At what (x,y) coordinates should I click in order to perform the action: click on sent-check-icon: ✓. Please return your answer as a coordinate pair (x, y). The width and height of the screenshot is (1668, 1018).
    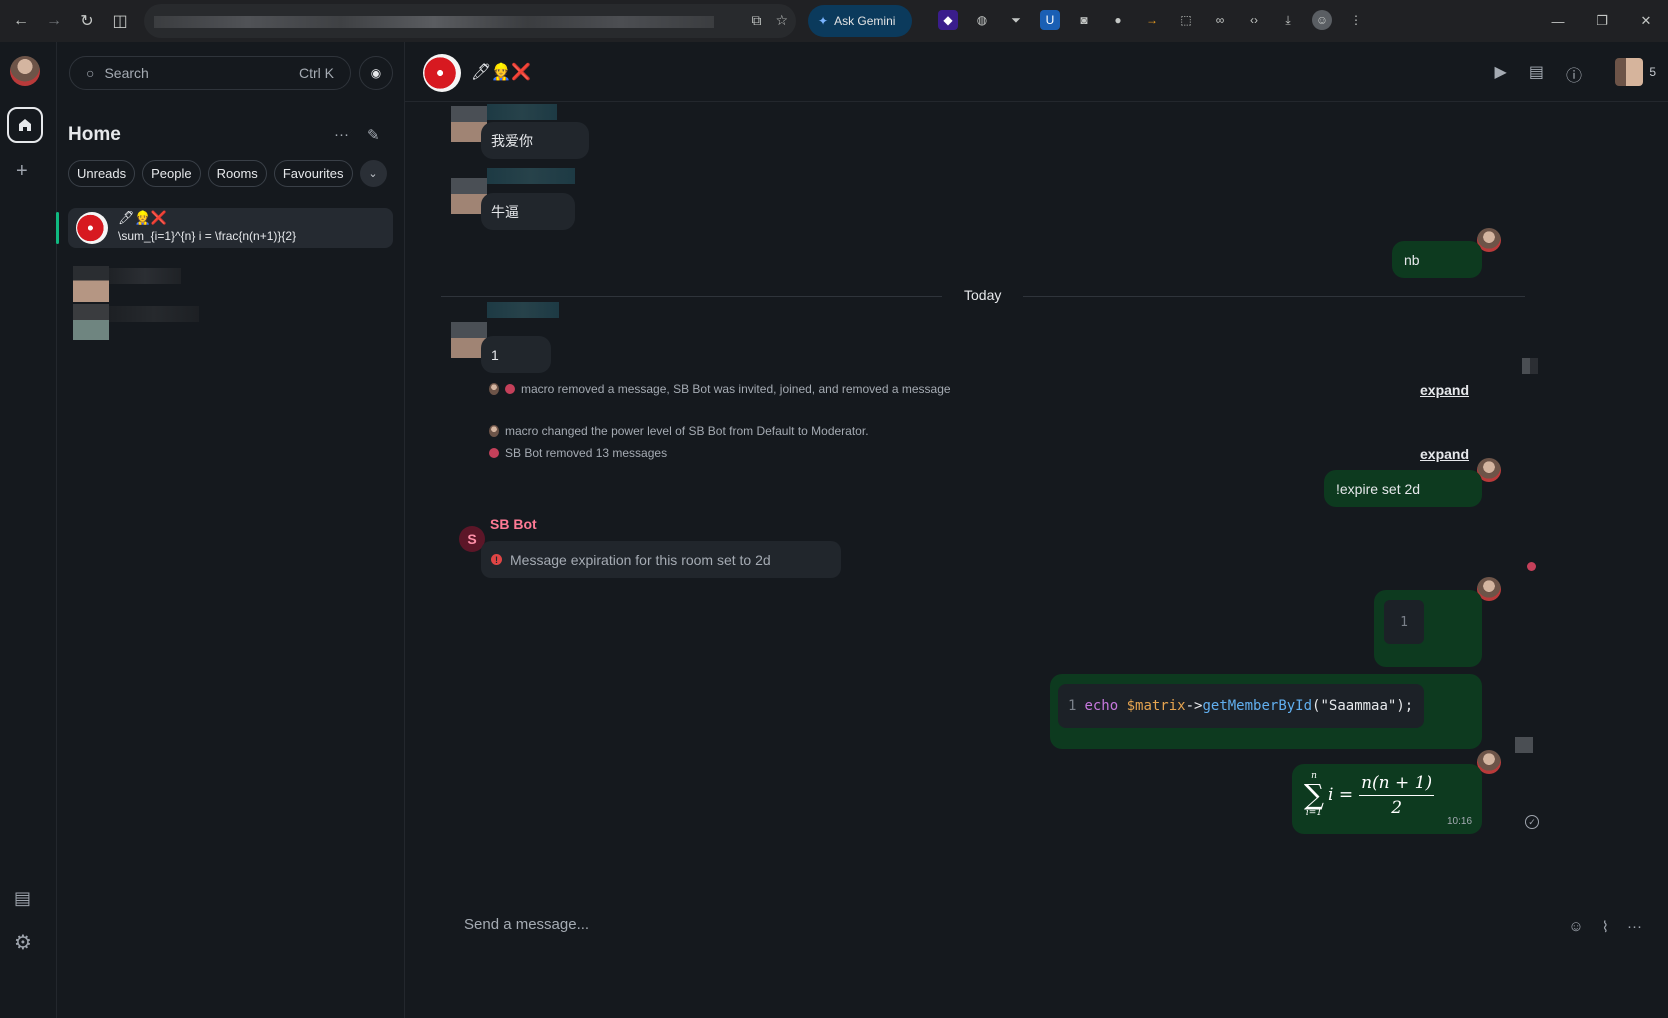
    Looking at the image, I should click on (1532, 822).